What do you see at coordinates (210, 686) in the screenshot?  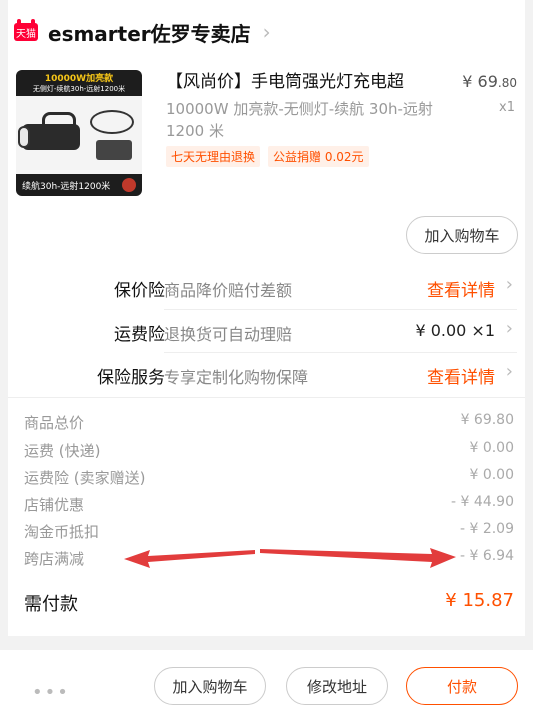 I see `add-to-cart-bottom-button: 加入购物车` at bounding box center [210, 686].